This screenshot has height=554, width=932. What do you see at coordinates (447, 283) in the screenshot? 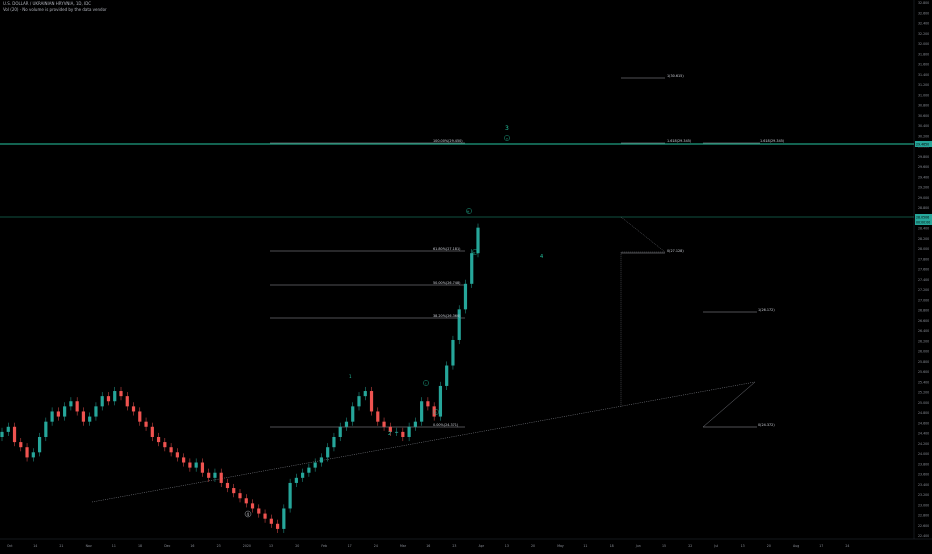
I see `fib-label-50: 50.00%(26.748)` at bounding box center [447, 283].